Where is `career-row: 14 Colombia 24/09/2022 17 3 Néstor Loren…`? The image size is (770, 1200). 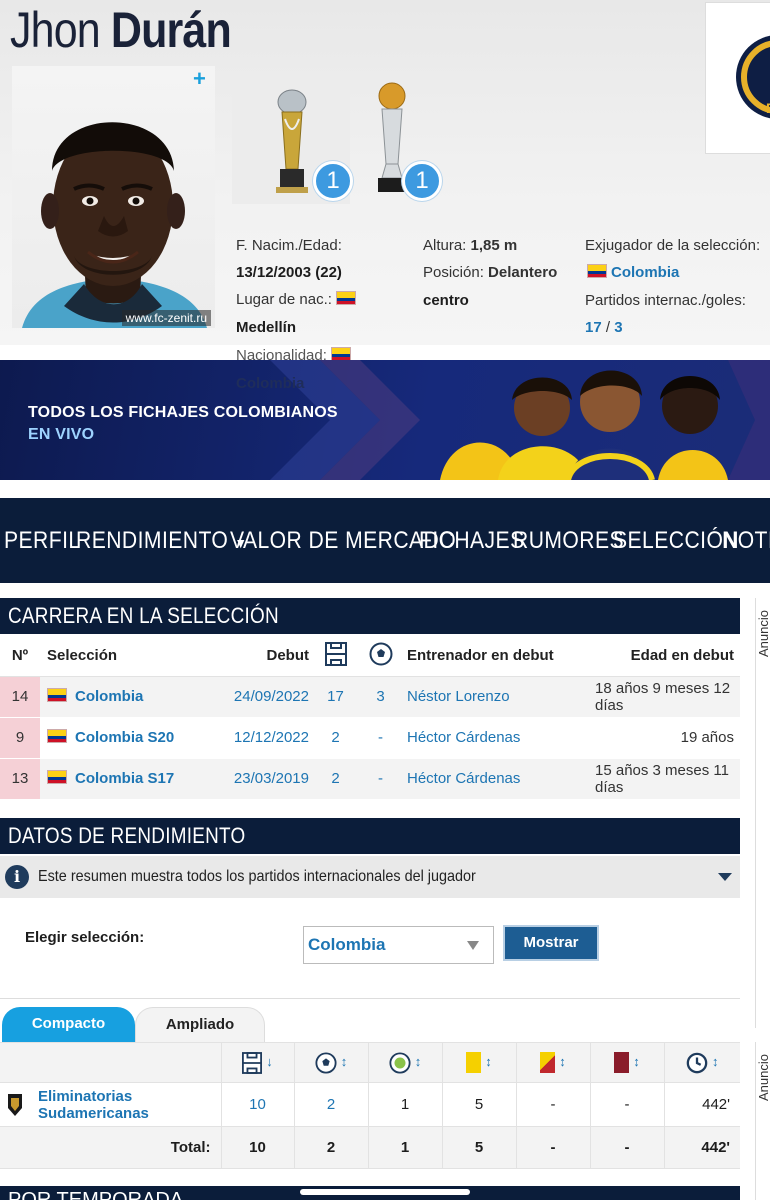
career-row: 14 Colombia 24/09/2022 17 3 Néstor Loren… is located at coordinates (370, 697).